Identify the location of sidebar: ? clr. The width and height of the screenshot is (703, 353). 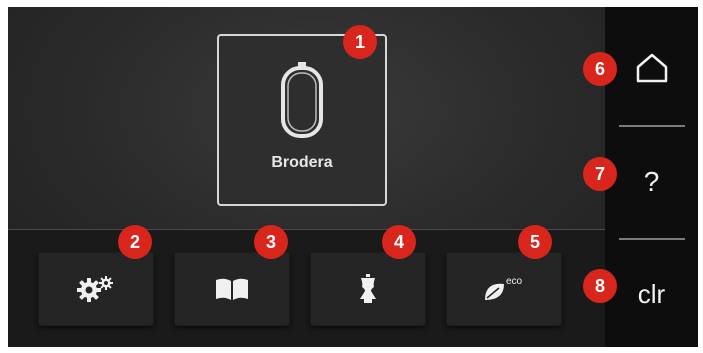
(651, 177).